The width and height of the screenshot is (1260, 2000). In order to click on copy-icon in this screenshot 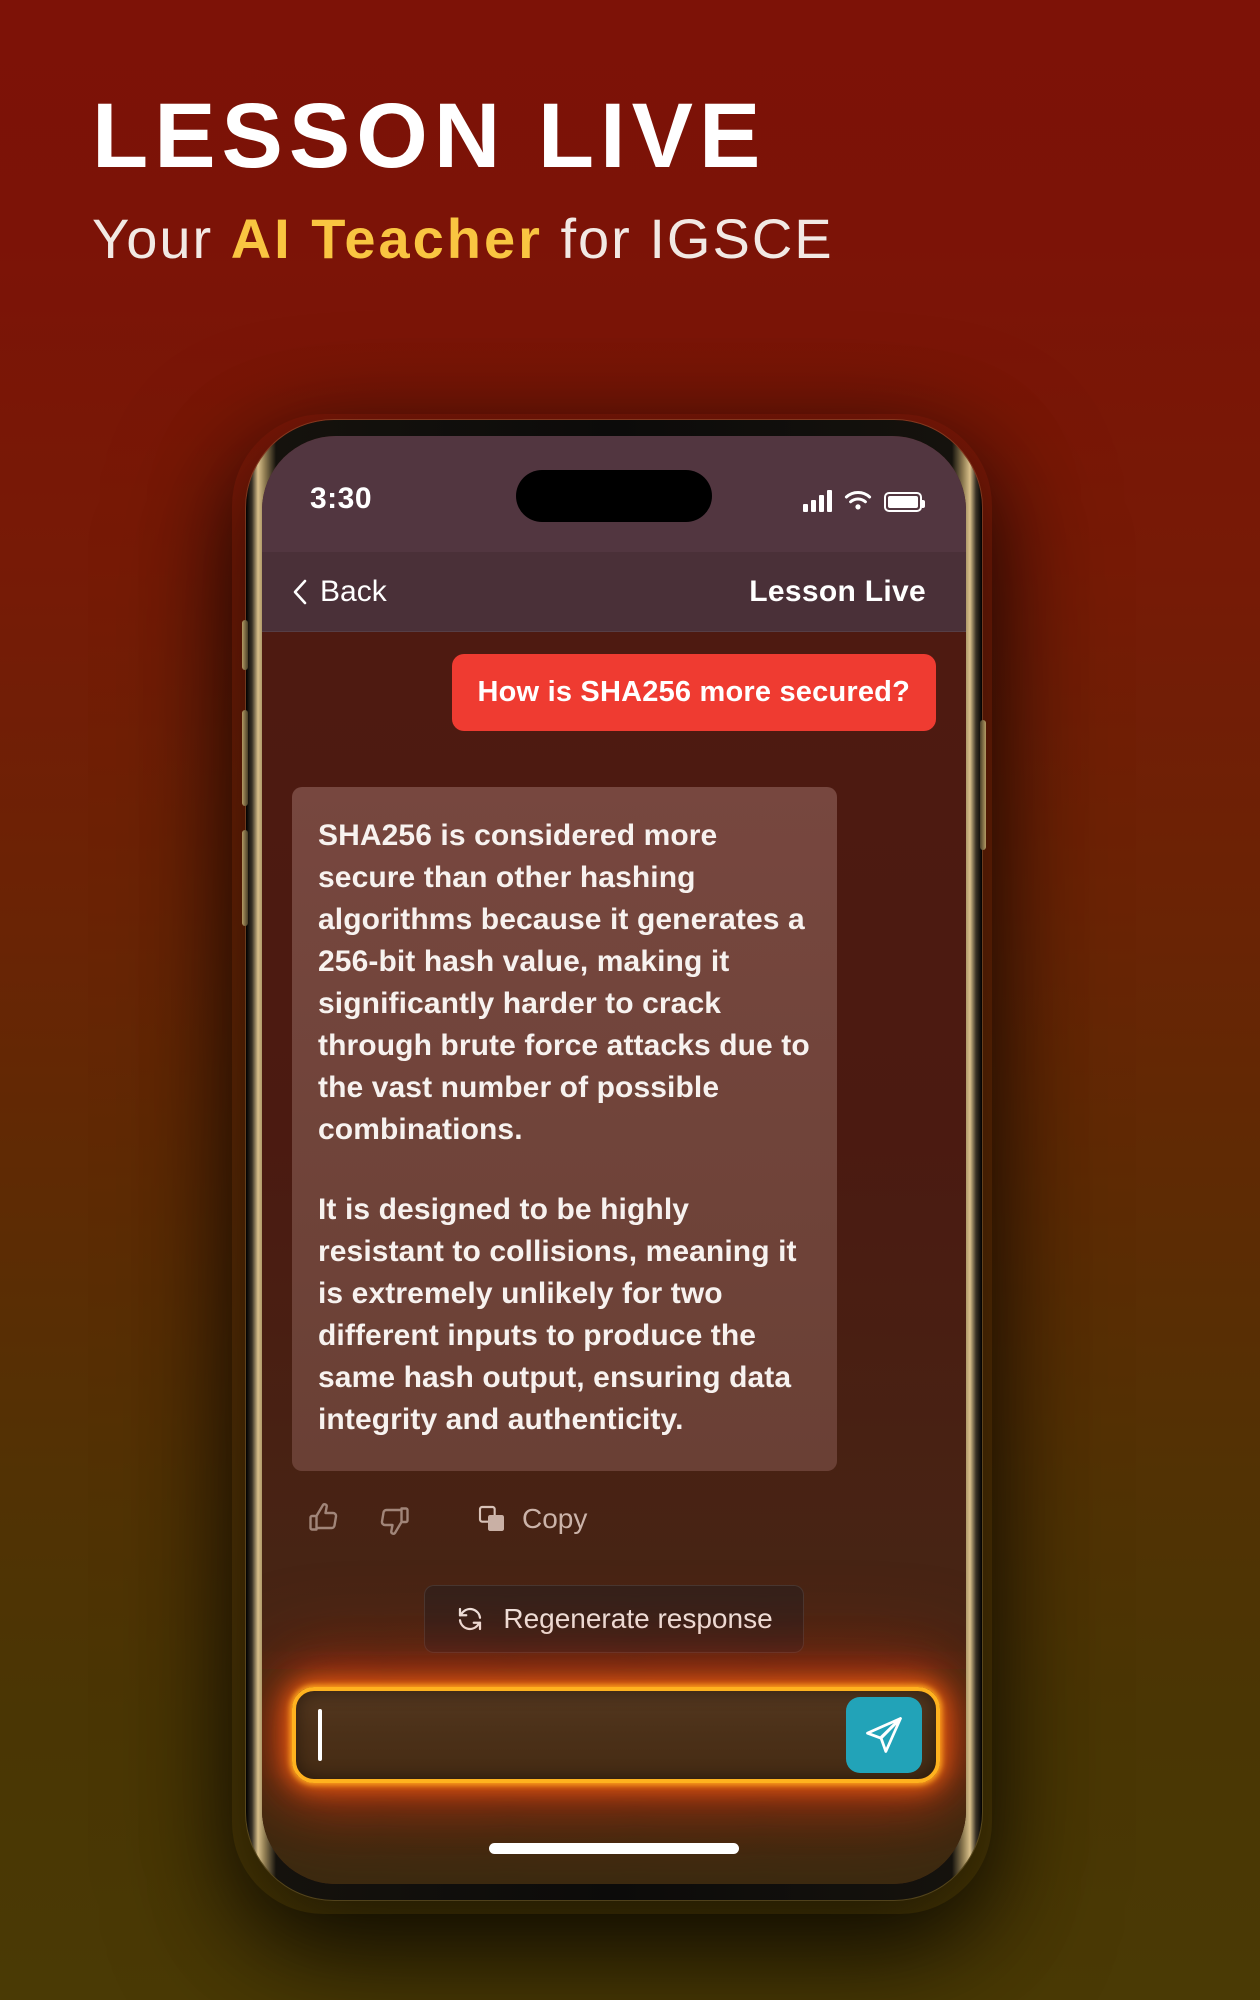, I will do `click(491, 1518)`.